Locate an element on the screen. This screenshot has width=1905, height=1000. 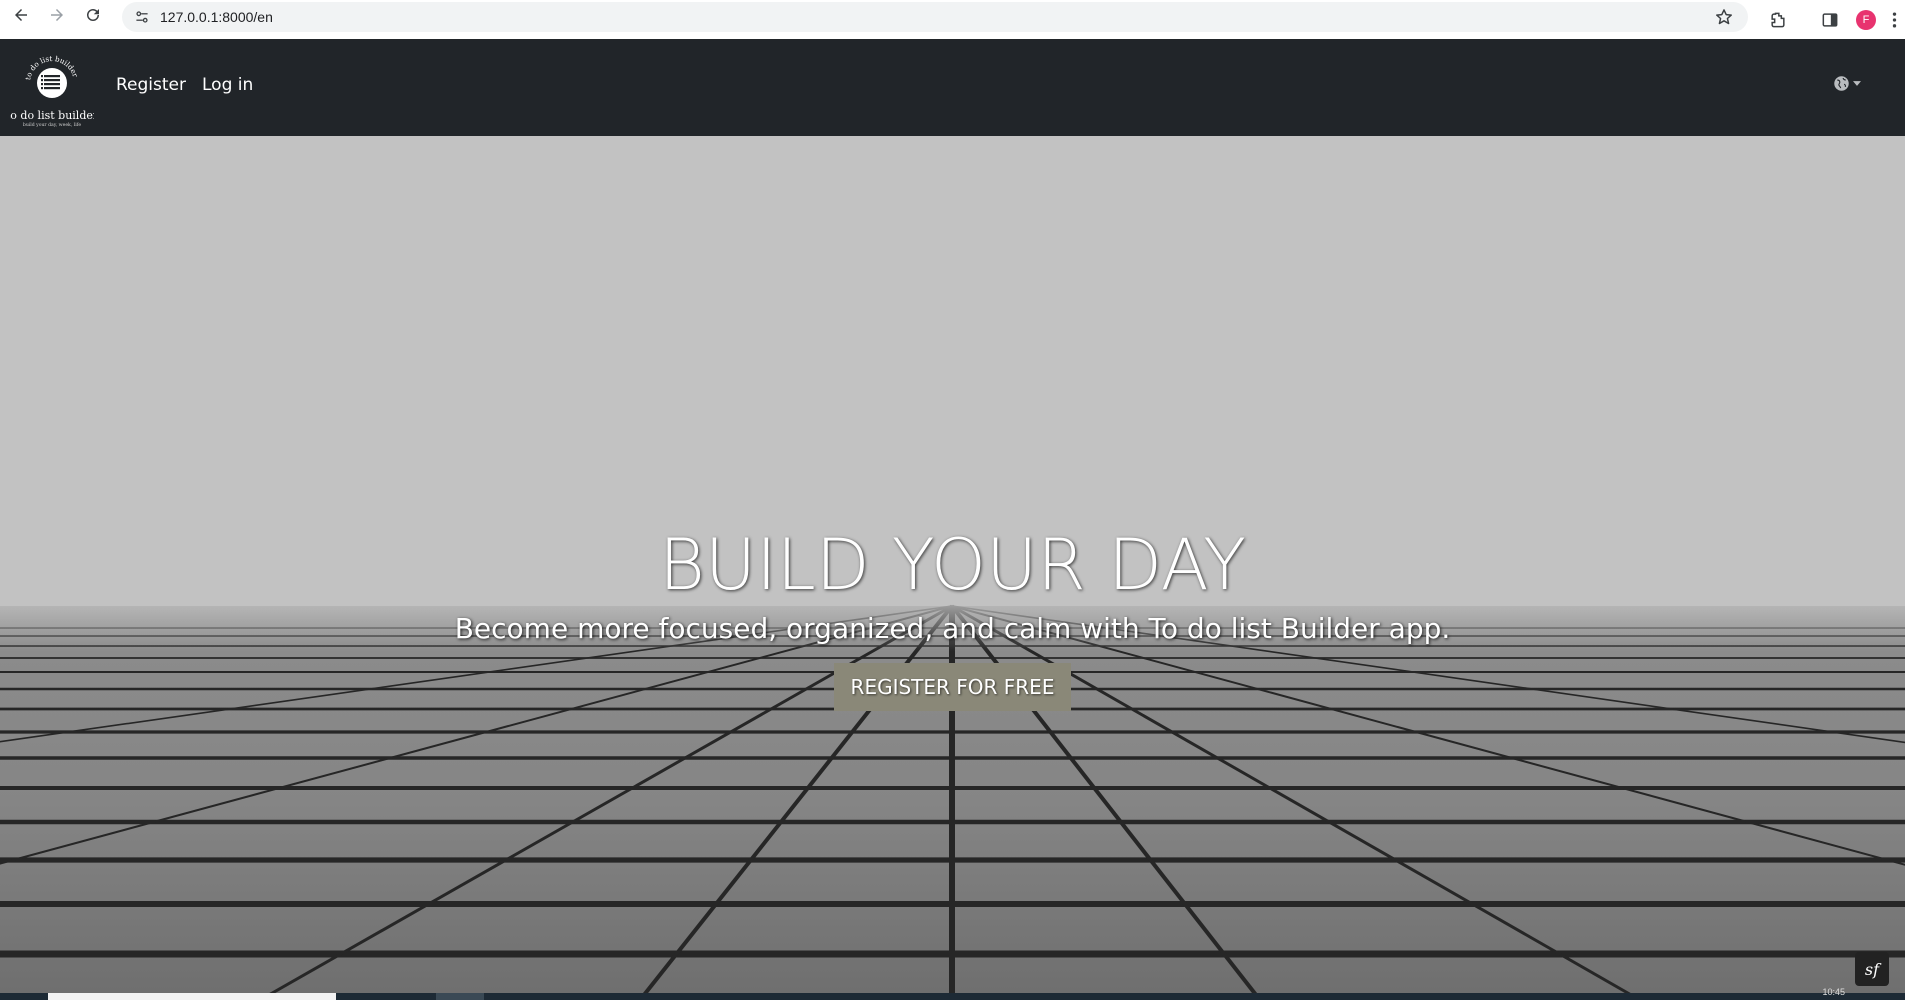
language-dropdown is located at coordinates (1847, 83).